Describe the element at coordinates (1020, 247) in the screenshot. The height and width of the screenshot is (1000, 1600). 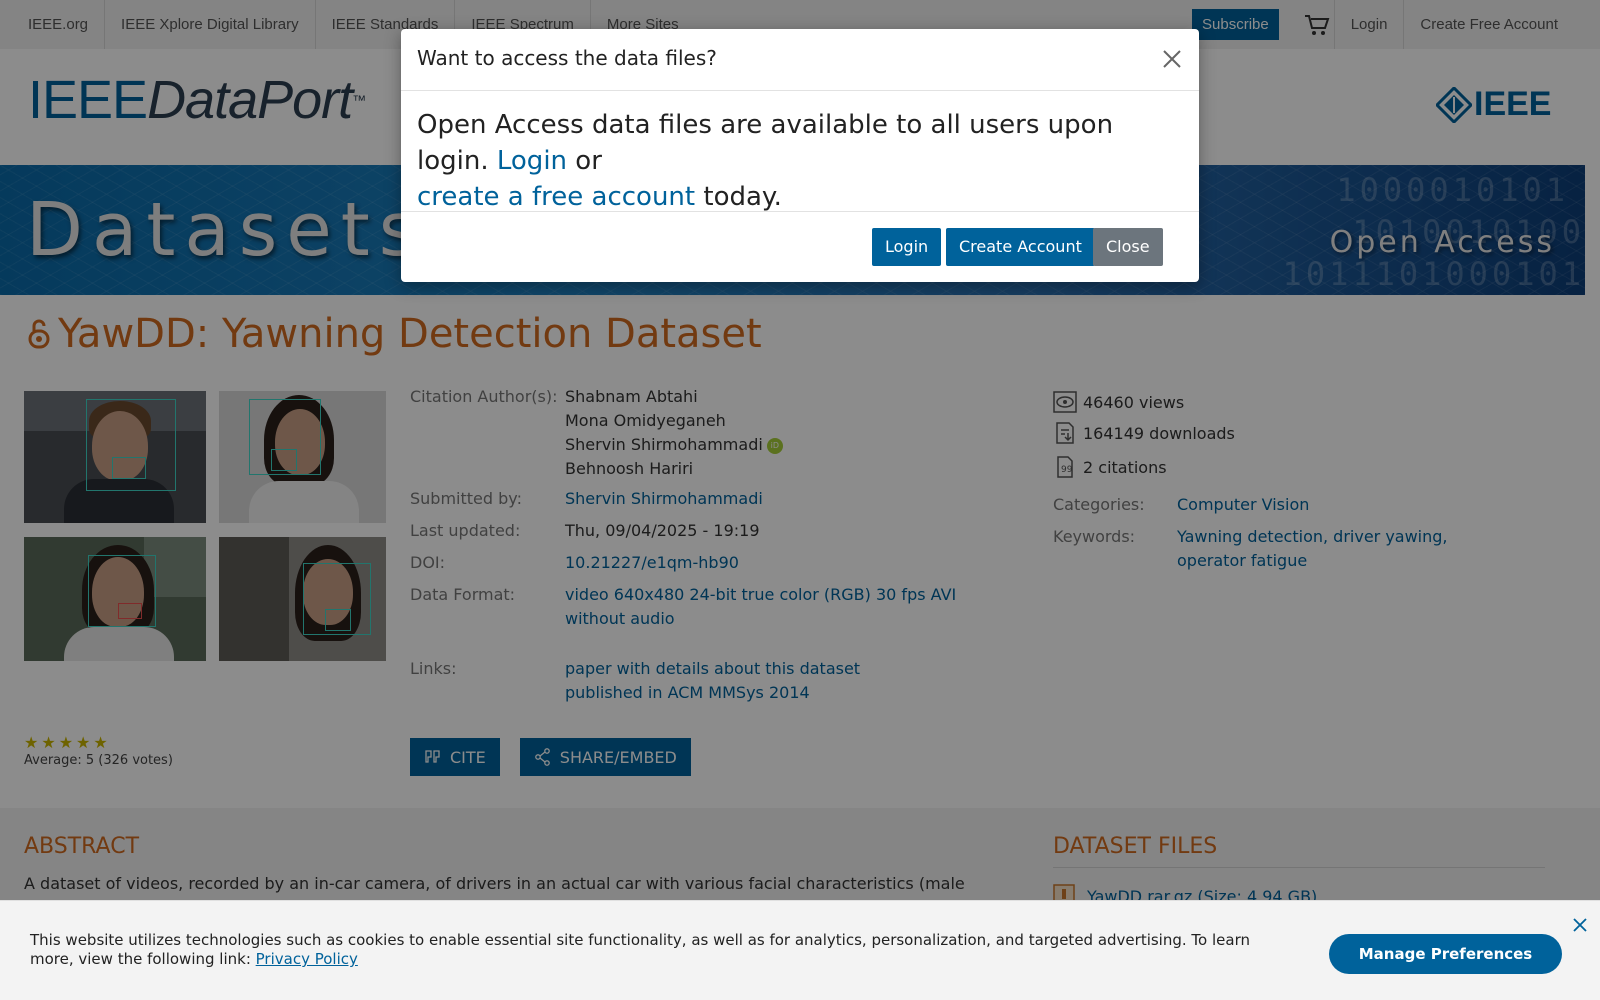
I see `modal-create-account-button: Create Account` at that location.